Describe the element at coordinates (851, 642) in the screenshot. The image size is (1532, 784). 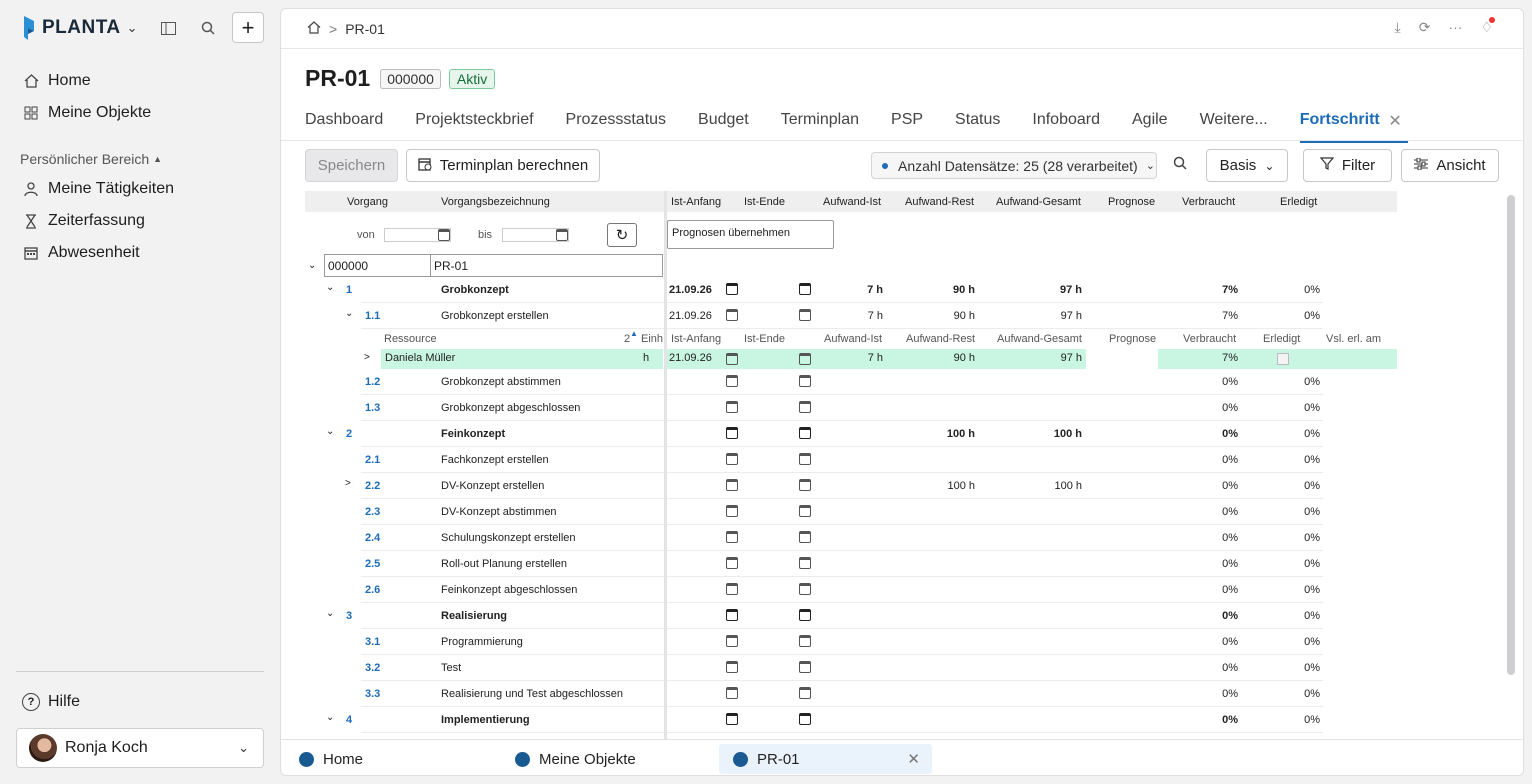
I see `table-row: 3.1 Programmierung 0% 0%` at that location.